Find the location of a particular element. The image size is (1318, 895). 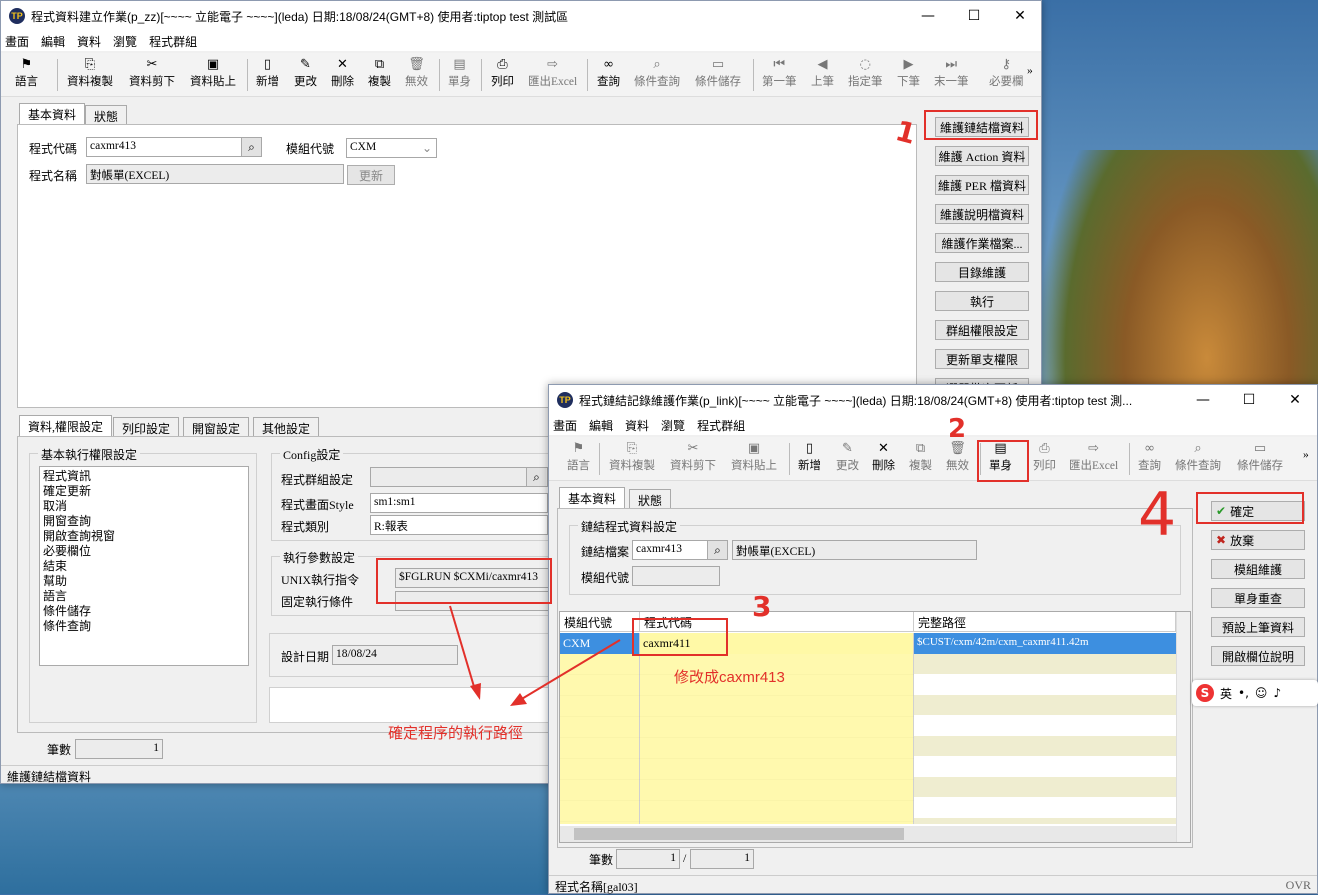

list-item: 條件查詢 is located at coordinates (144, 626).